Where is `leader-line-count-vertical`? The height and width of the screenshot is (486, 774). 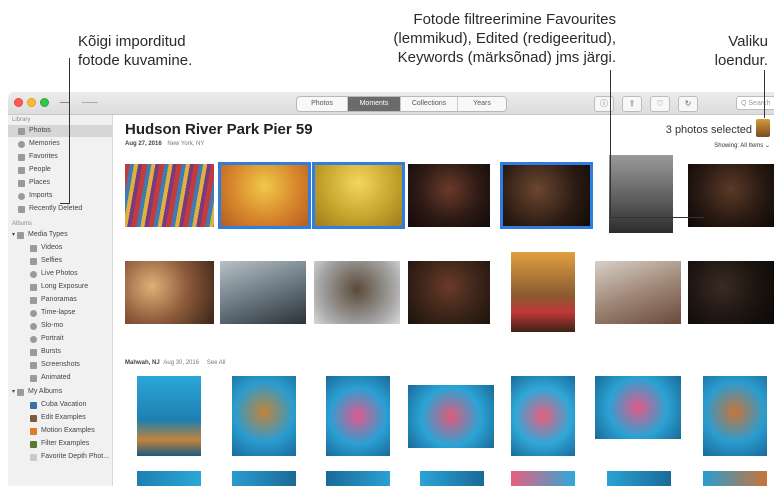 leader-line-count-vertical is located at coordinates (764, 94).